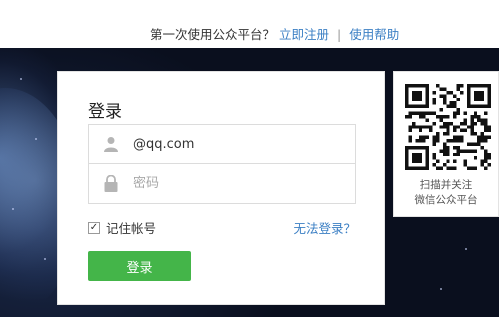  I want to click on register-prompt: 第一次使用公众平台？ 立即注册 | 使用帮助, so click(274, 33).